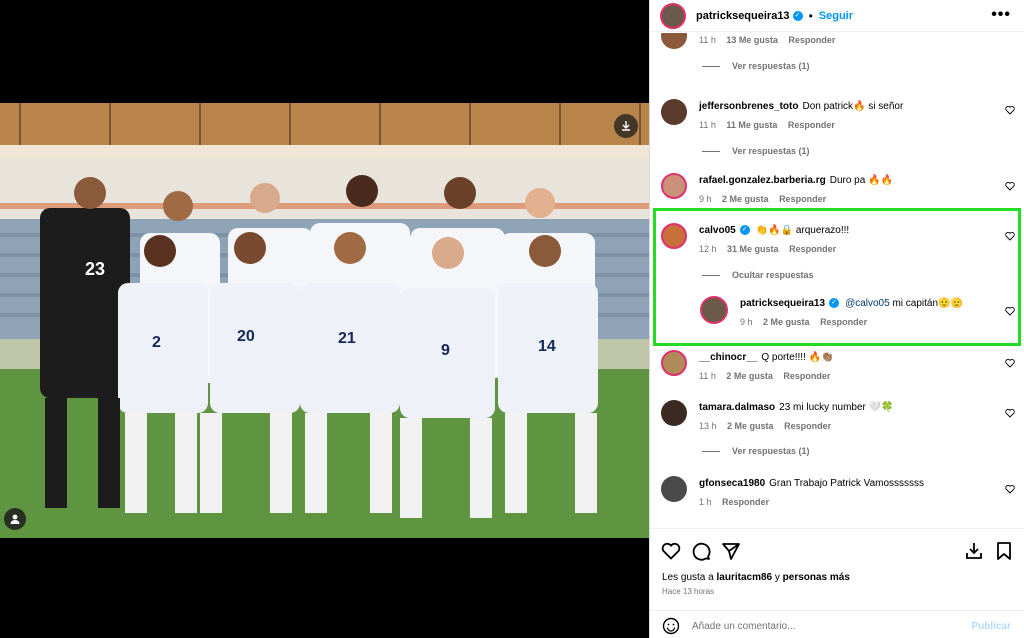  What do you see at coordinates (743, 16) in the screenshot?
I see `author-username: patricksequeira13` at bounding box center [743, 16].